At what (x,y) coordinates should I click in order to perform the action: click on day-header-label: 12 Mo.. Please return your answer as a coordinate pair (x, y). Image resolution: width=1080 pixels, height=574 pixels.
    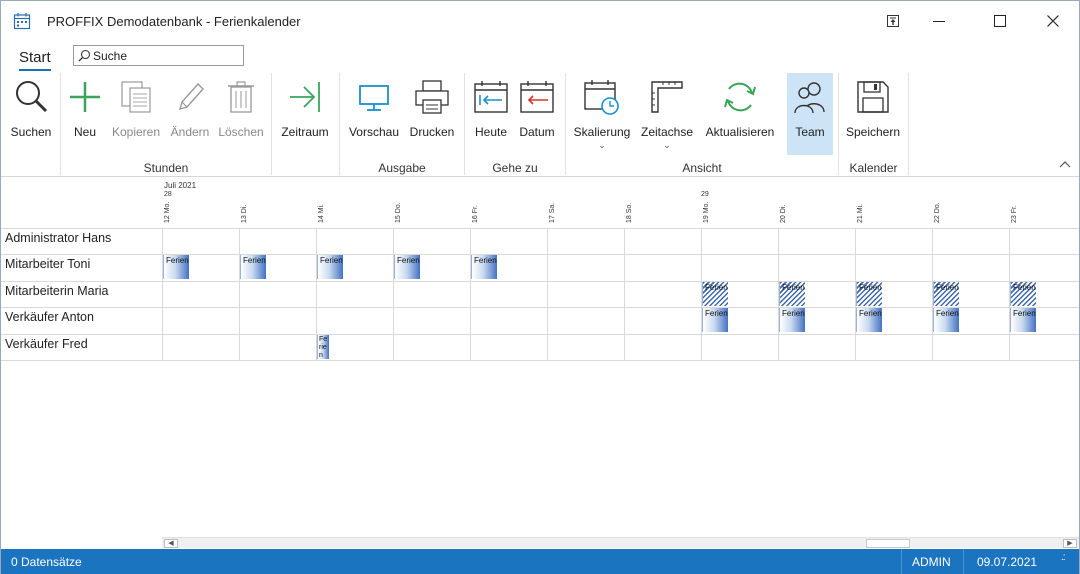
    Looking at the image, I should click on (167, 212).